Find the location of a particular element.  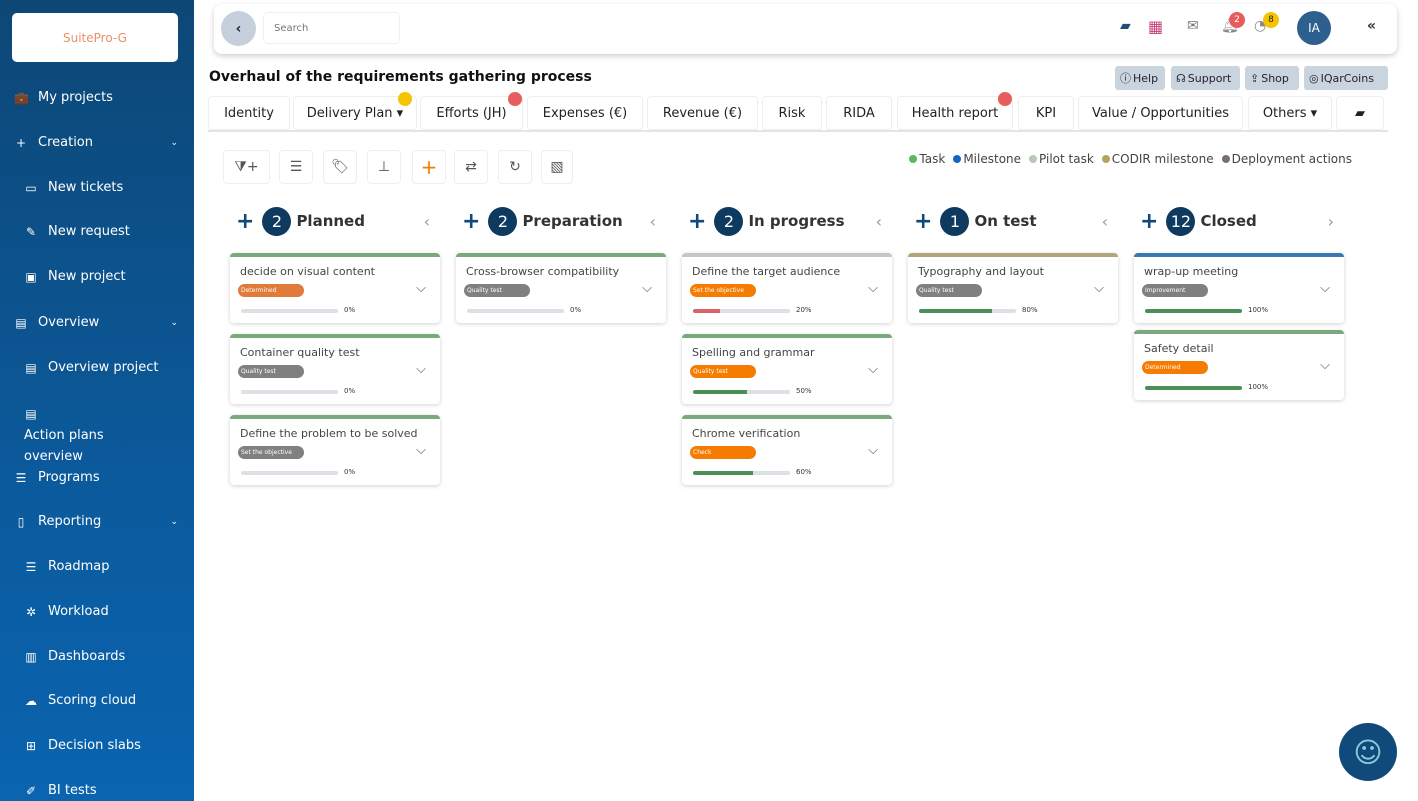

clipboard-icon: ▤ is located at coordinates (21, 322).